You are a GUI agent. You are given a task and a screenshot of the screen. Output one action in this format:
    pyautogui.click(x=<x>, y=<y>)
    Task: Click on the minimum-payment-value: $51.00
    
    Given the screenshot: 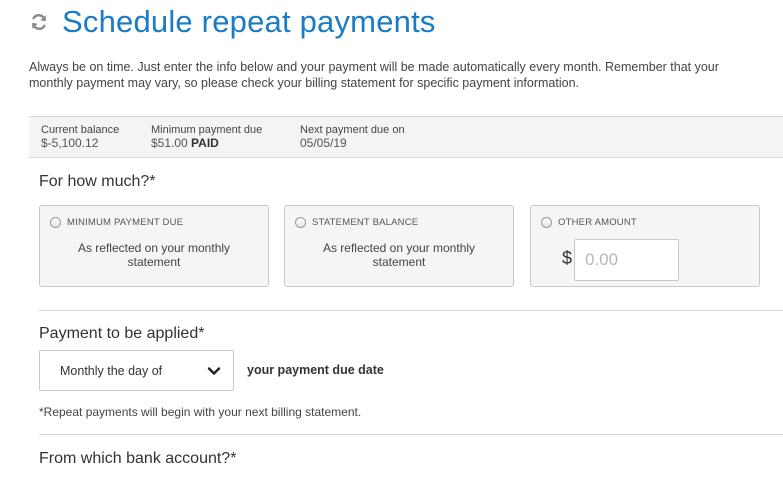 What is the action you would take?
    pyautogui.click(x=169, y=143)
    